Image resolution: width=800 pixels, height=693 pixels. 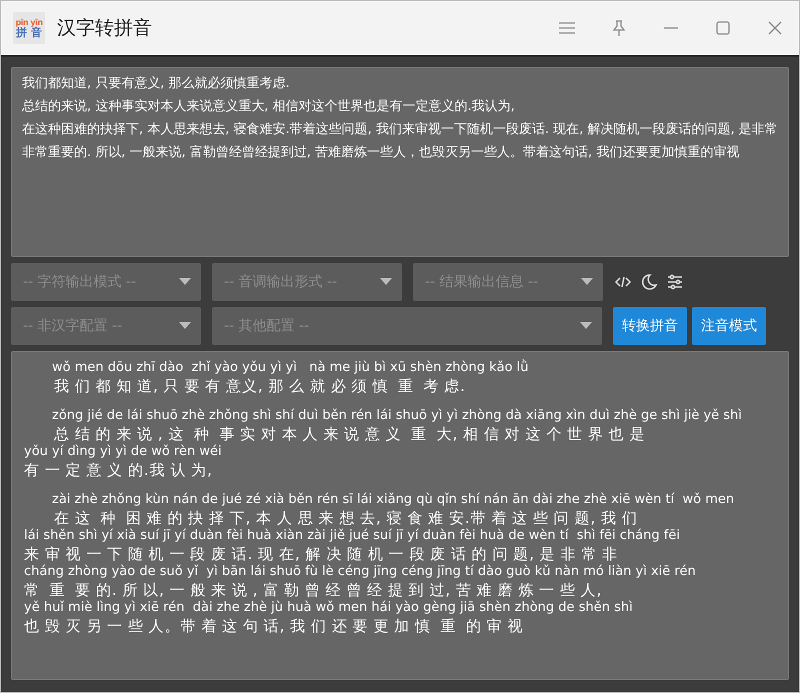 What do you see at coordinates (675, 282) in the screenshot?
I see `sliders-icon` at bounding box center [675, 282].